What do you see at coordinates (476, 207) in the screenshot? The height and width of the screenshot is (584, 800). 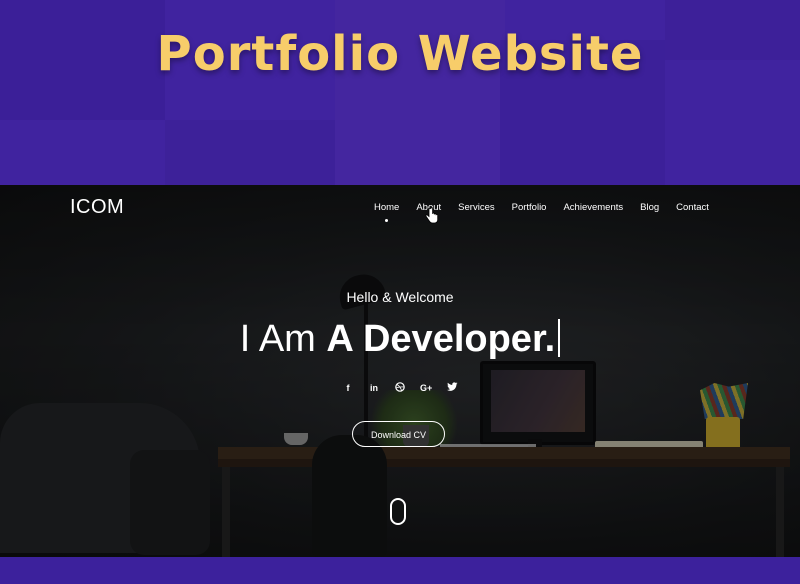 I see `nav-services: Services` at bounding box center [476, 207].